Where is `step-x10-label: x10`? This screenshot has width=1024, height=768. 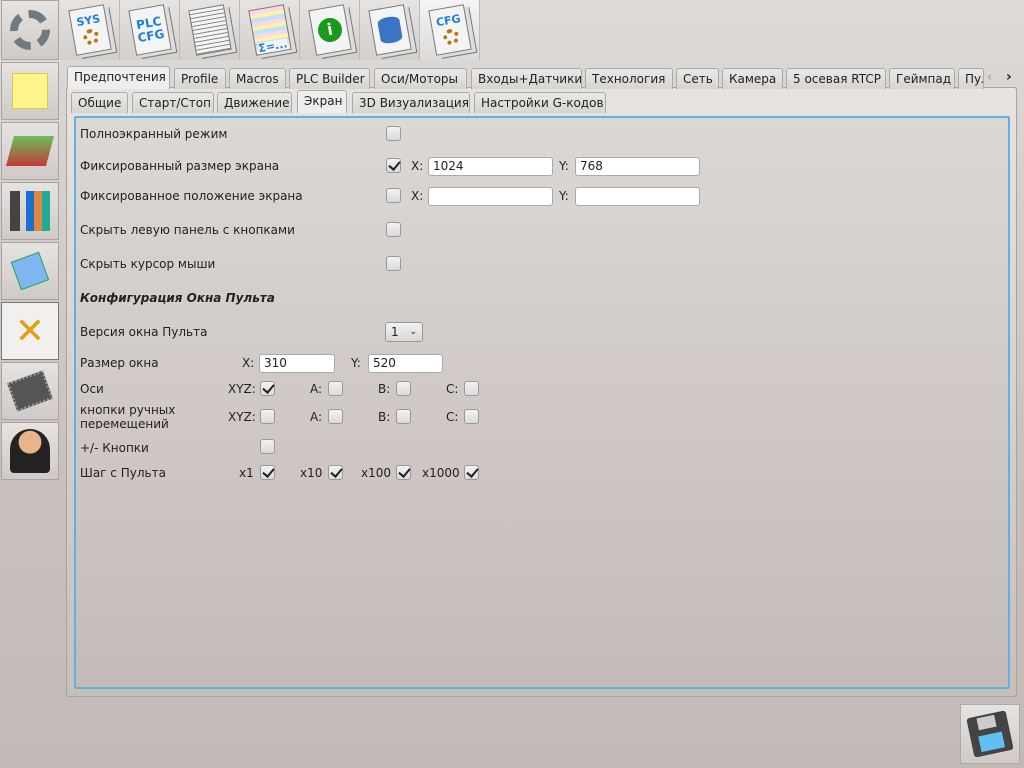
step-x10-label: x10 is located at coordinates (311, 473).